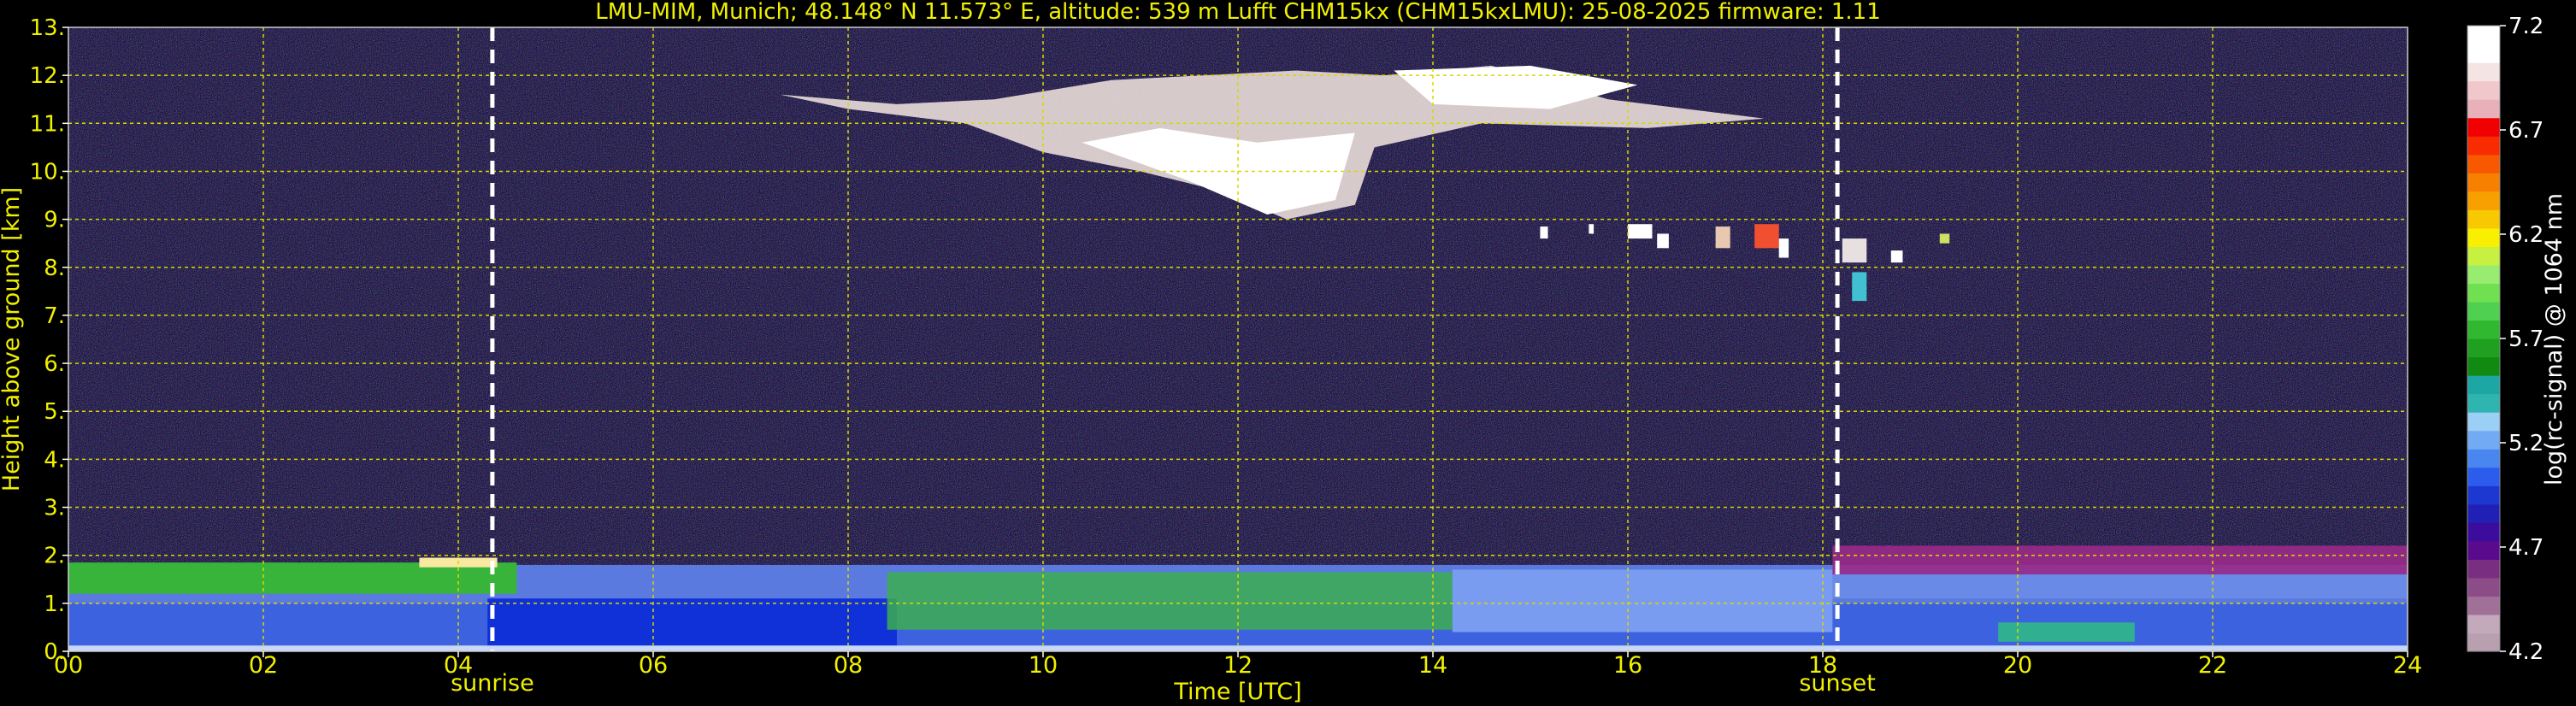 This screenshot has height=706, width=2576. Describe the element at coordinates (47, 172) in the screenshot. I see `y-tick-label: 10.` at that location.